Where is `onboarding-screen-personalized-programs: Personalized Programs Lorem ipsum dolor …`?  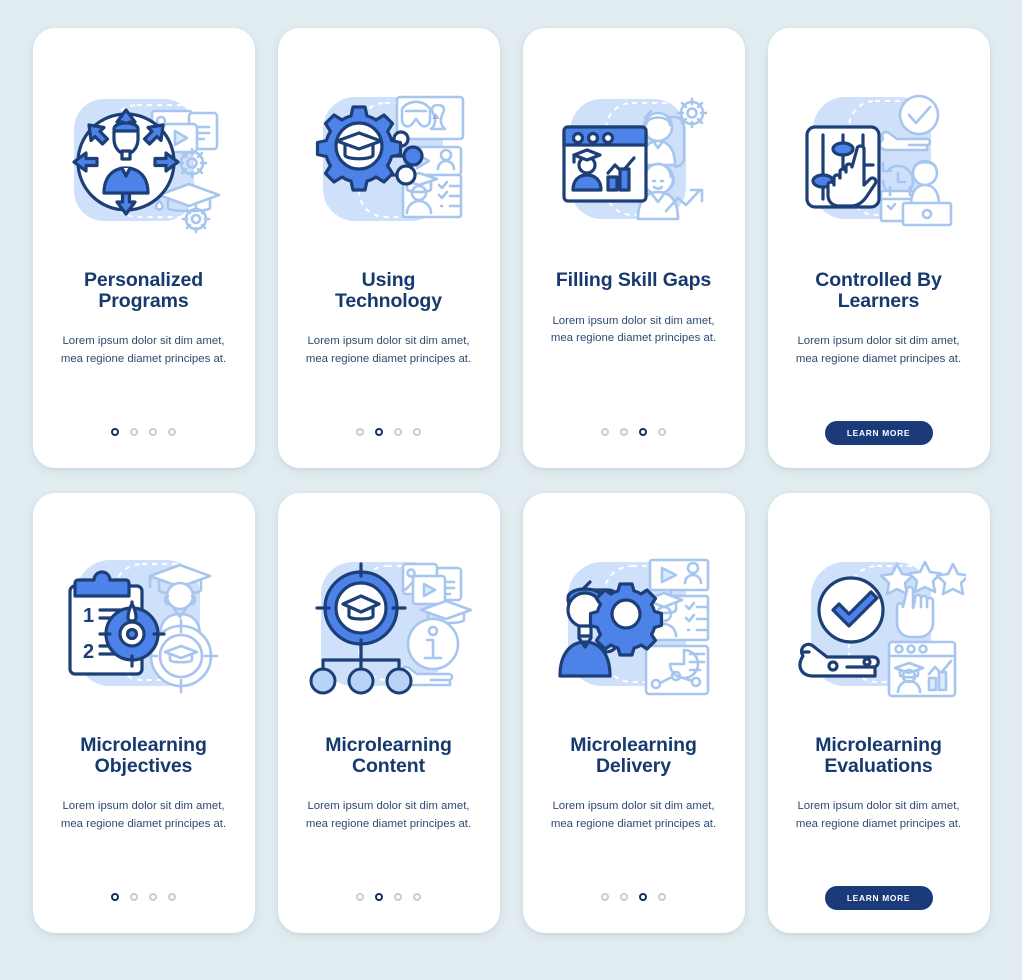
onboarding-screen-personalized-programs: Personalized Programs Lorem ipsum dolor … is located at coordinates (143, 248).